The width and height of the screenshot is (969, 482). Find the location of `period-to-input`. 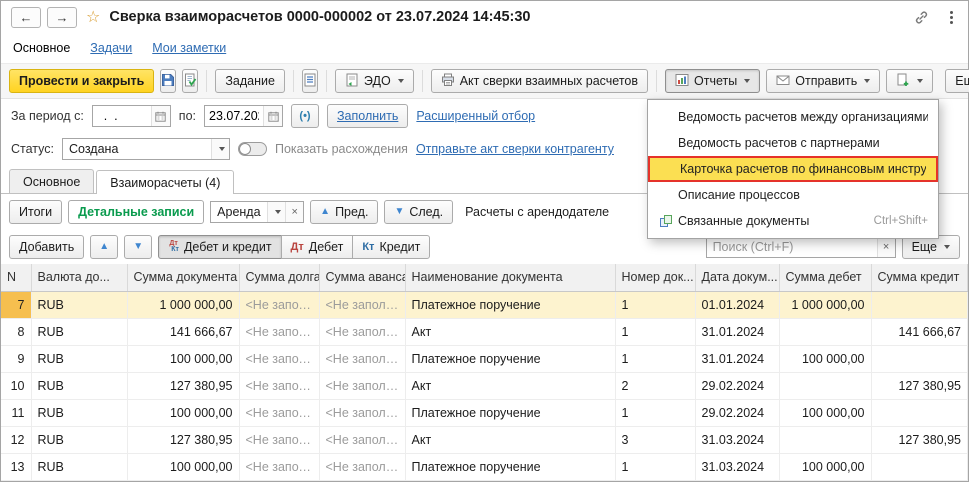

period-to-input is located at coordinates (234, 116).